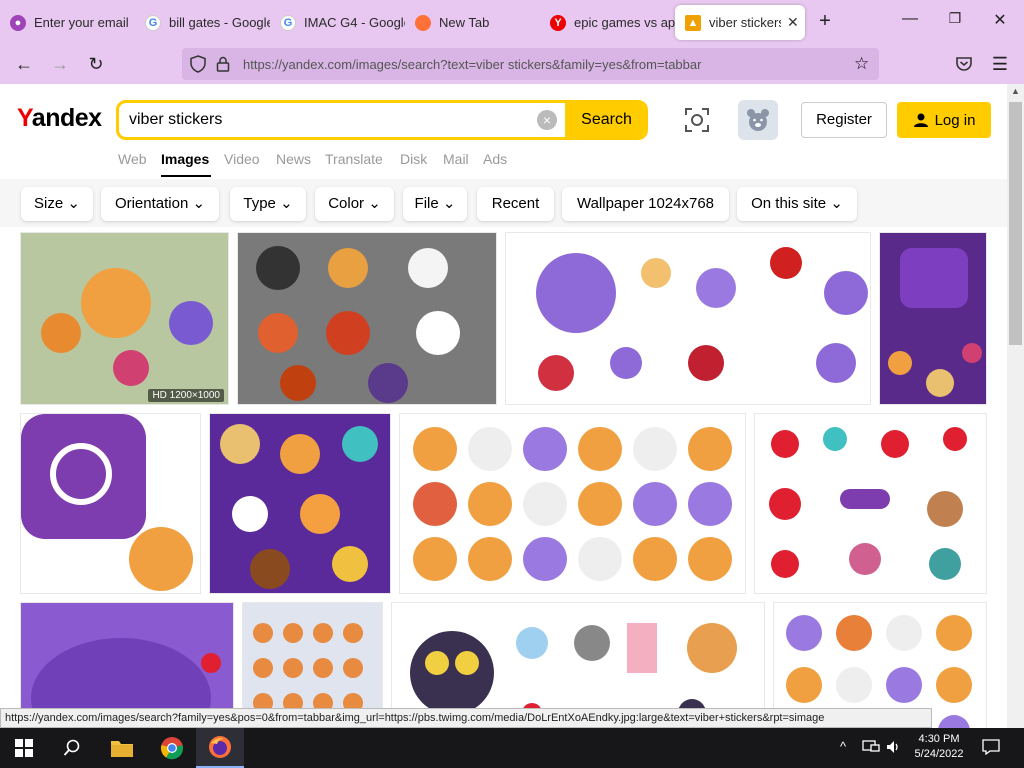 The width and height of the screenshot is (1024, 768). What do you see at coordinates (413, 159) in the screenshot?
I see `service-disk: Disk` at bounding box center [413, 159].